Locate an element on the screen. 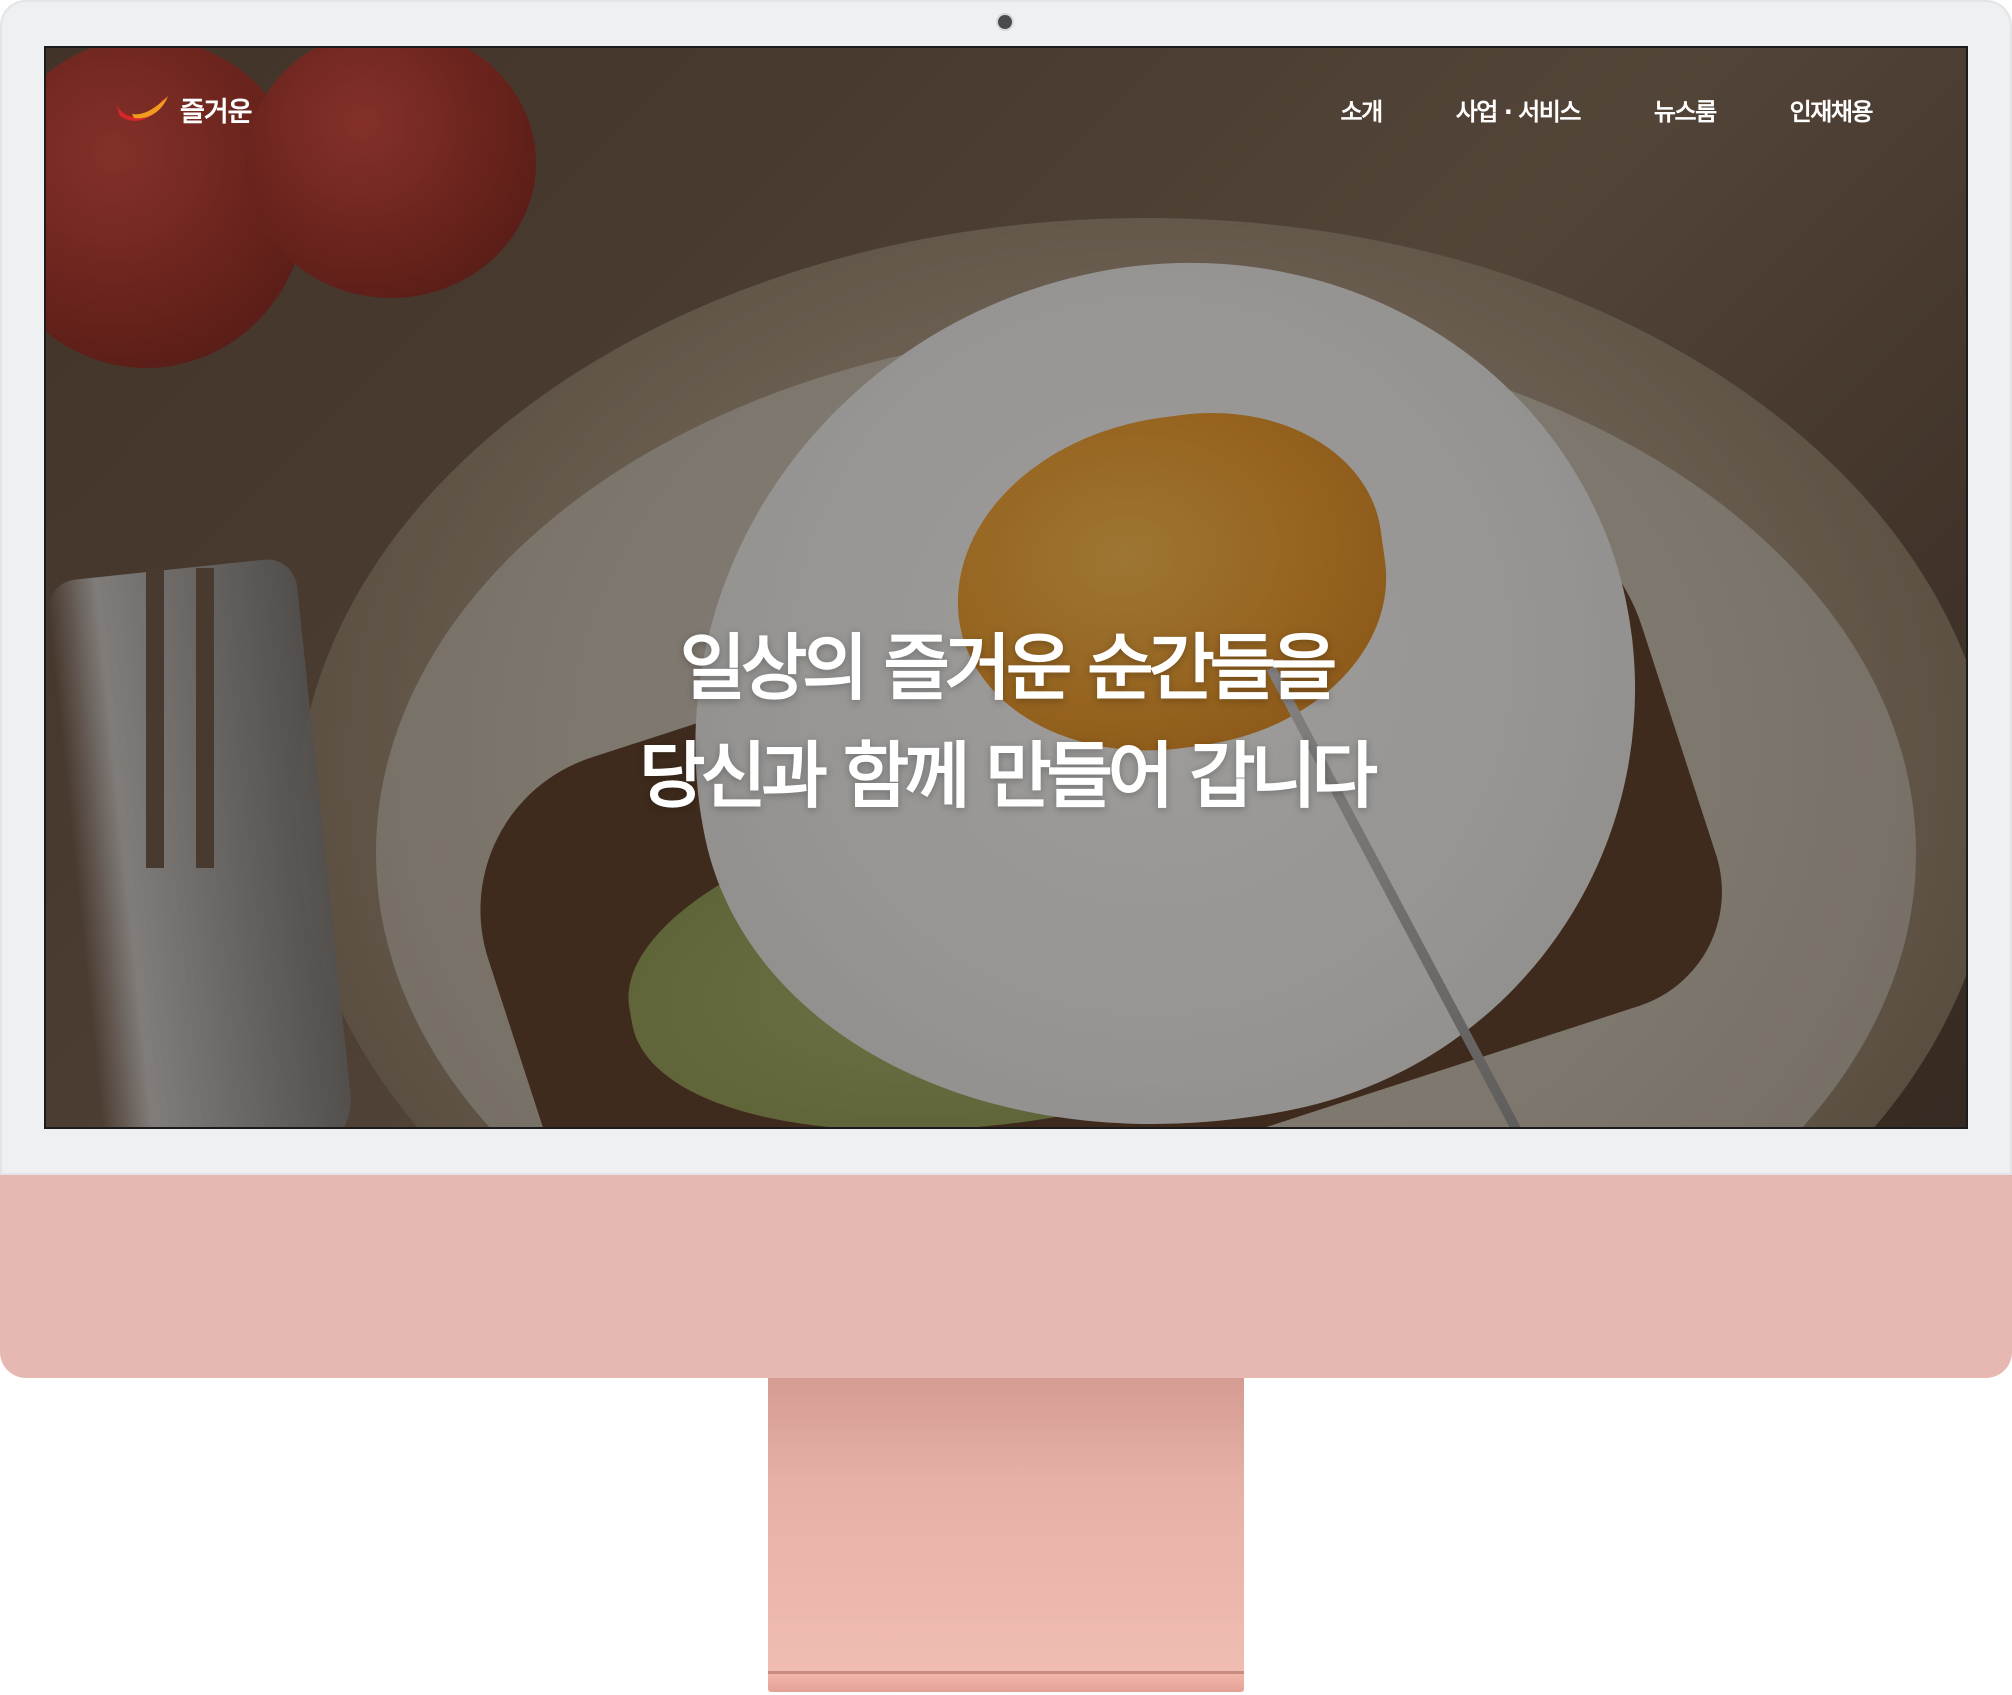 This screenshot has width=2012, height=1695. hero-headline-line2: 당신과 함께 만들어 갑니다 is located at coordinates (1008, 776).